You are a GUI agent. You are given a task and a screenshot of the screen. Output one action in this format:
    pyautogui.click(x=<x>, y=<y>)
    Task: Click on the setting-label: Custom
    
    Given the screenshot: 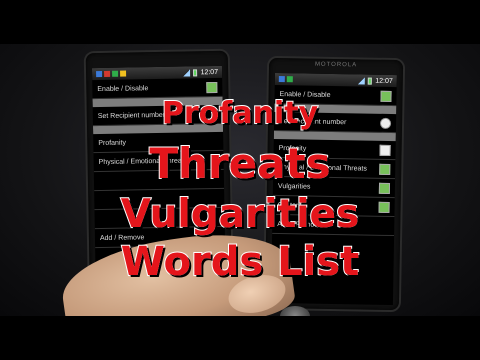 What is the action you would take?
    pyautogui.click(x=289, y=205)
    